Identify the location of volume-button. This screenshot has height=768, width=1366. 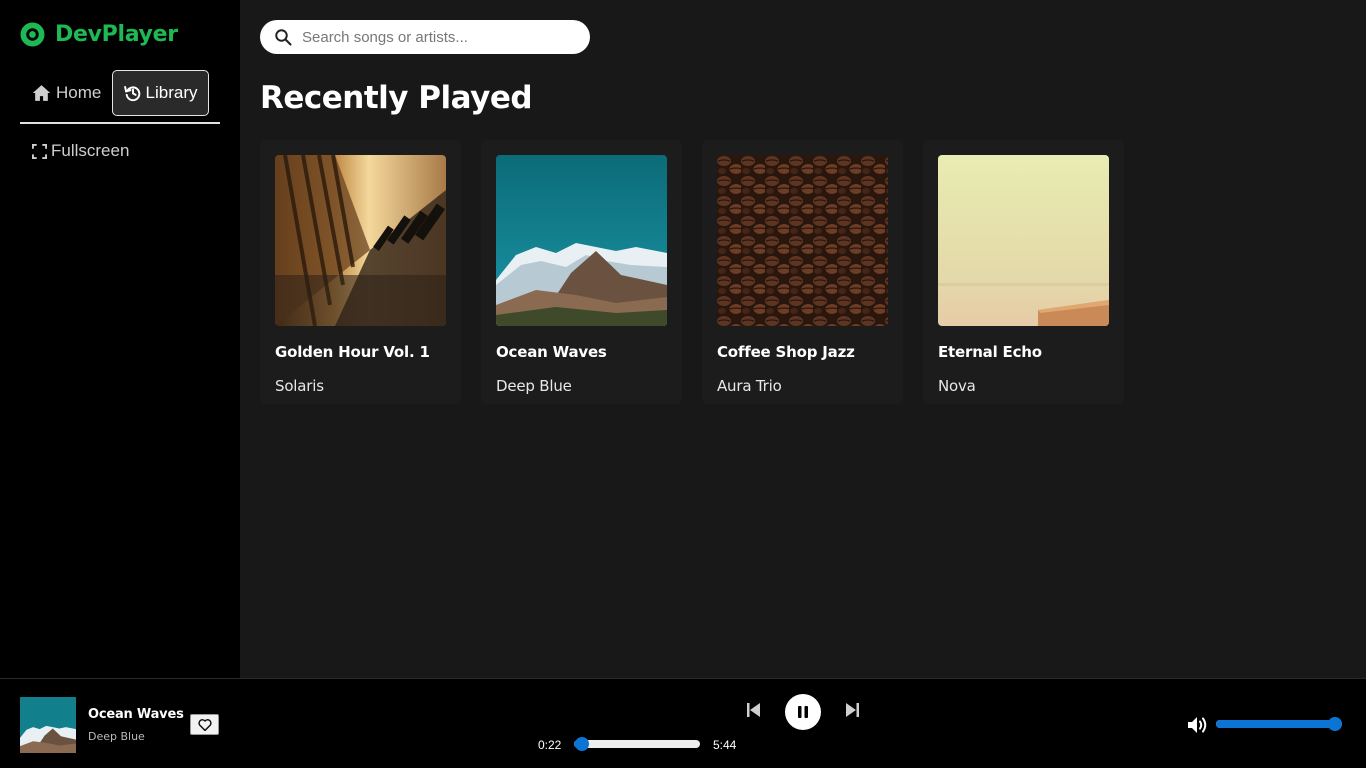
(1198, 725).